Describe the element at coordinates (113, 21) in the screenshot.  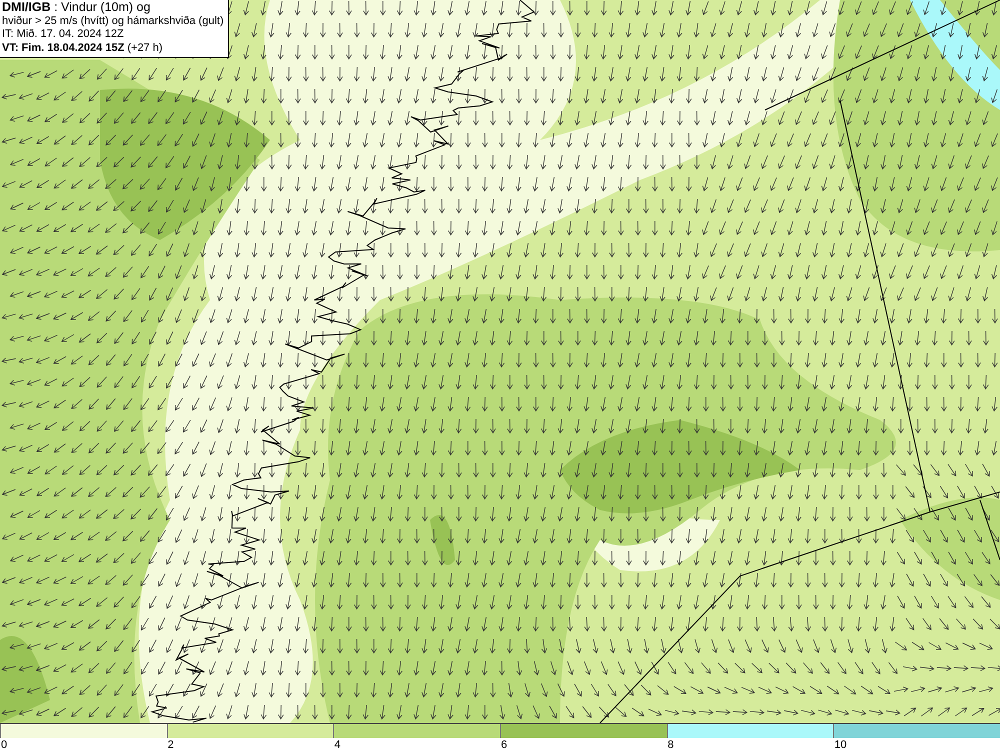
I see `title-line: hviður > 25 m/s (hvítt) og hámarkshviða (gult)` at that location.